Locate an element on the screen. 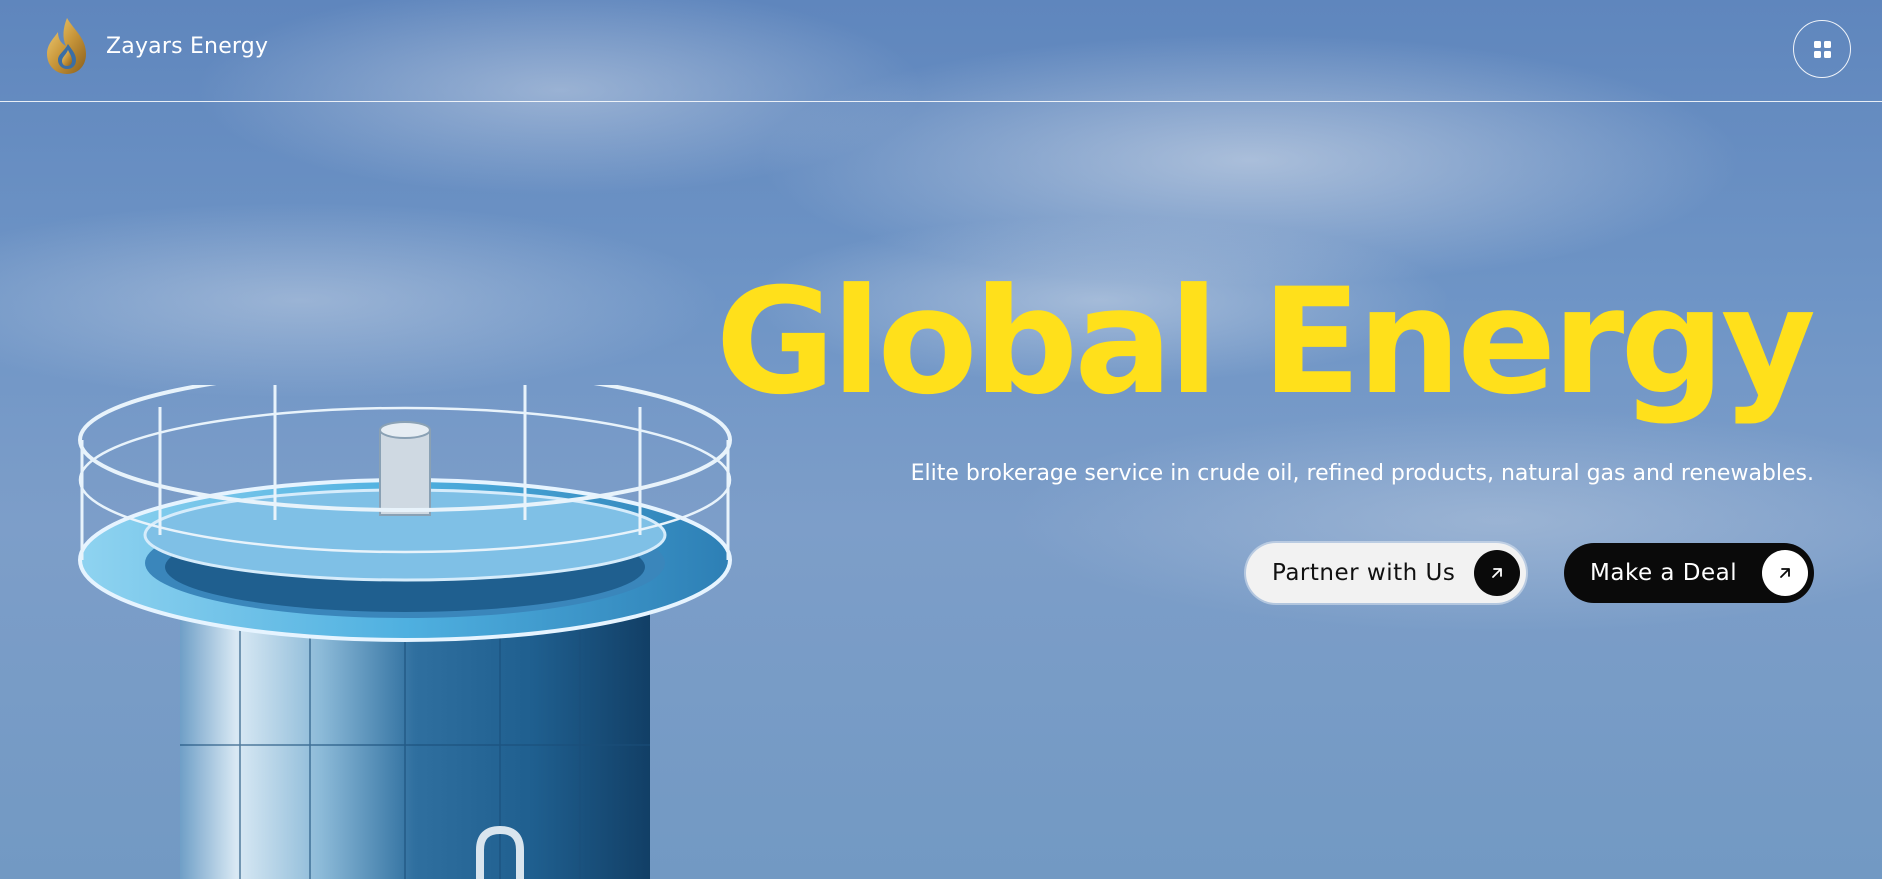 This screenshot has height=879, width=1882. hero-headline: Global Energy is located at coordinates (1265, 342).